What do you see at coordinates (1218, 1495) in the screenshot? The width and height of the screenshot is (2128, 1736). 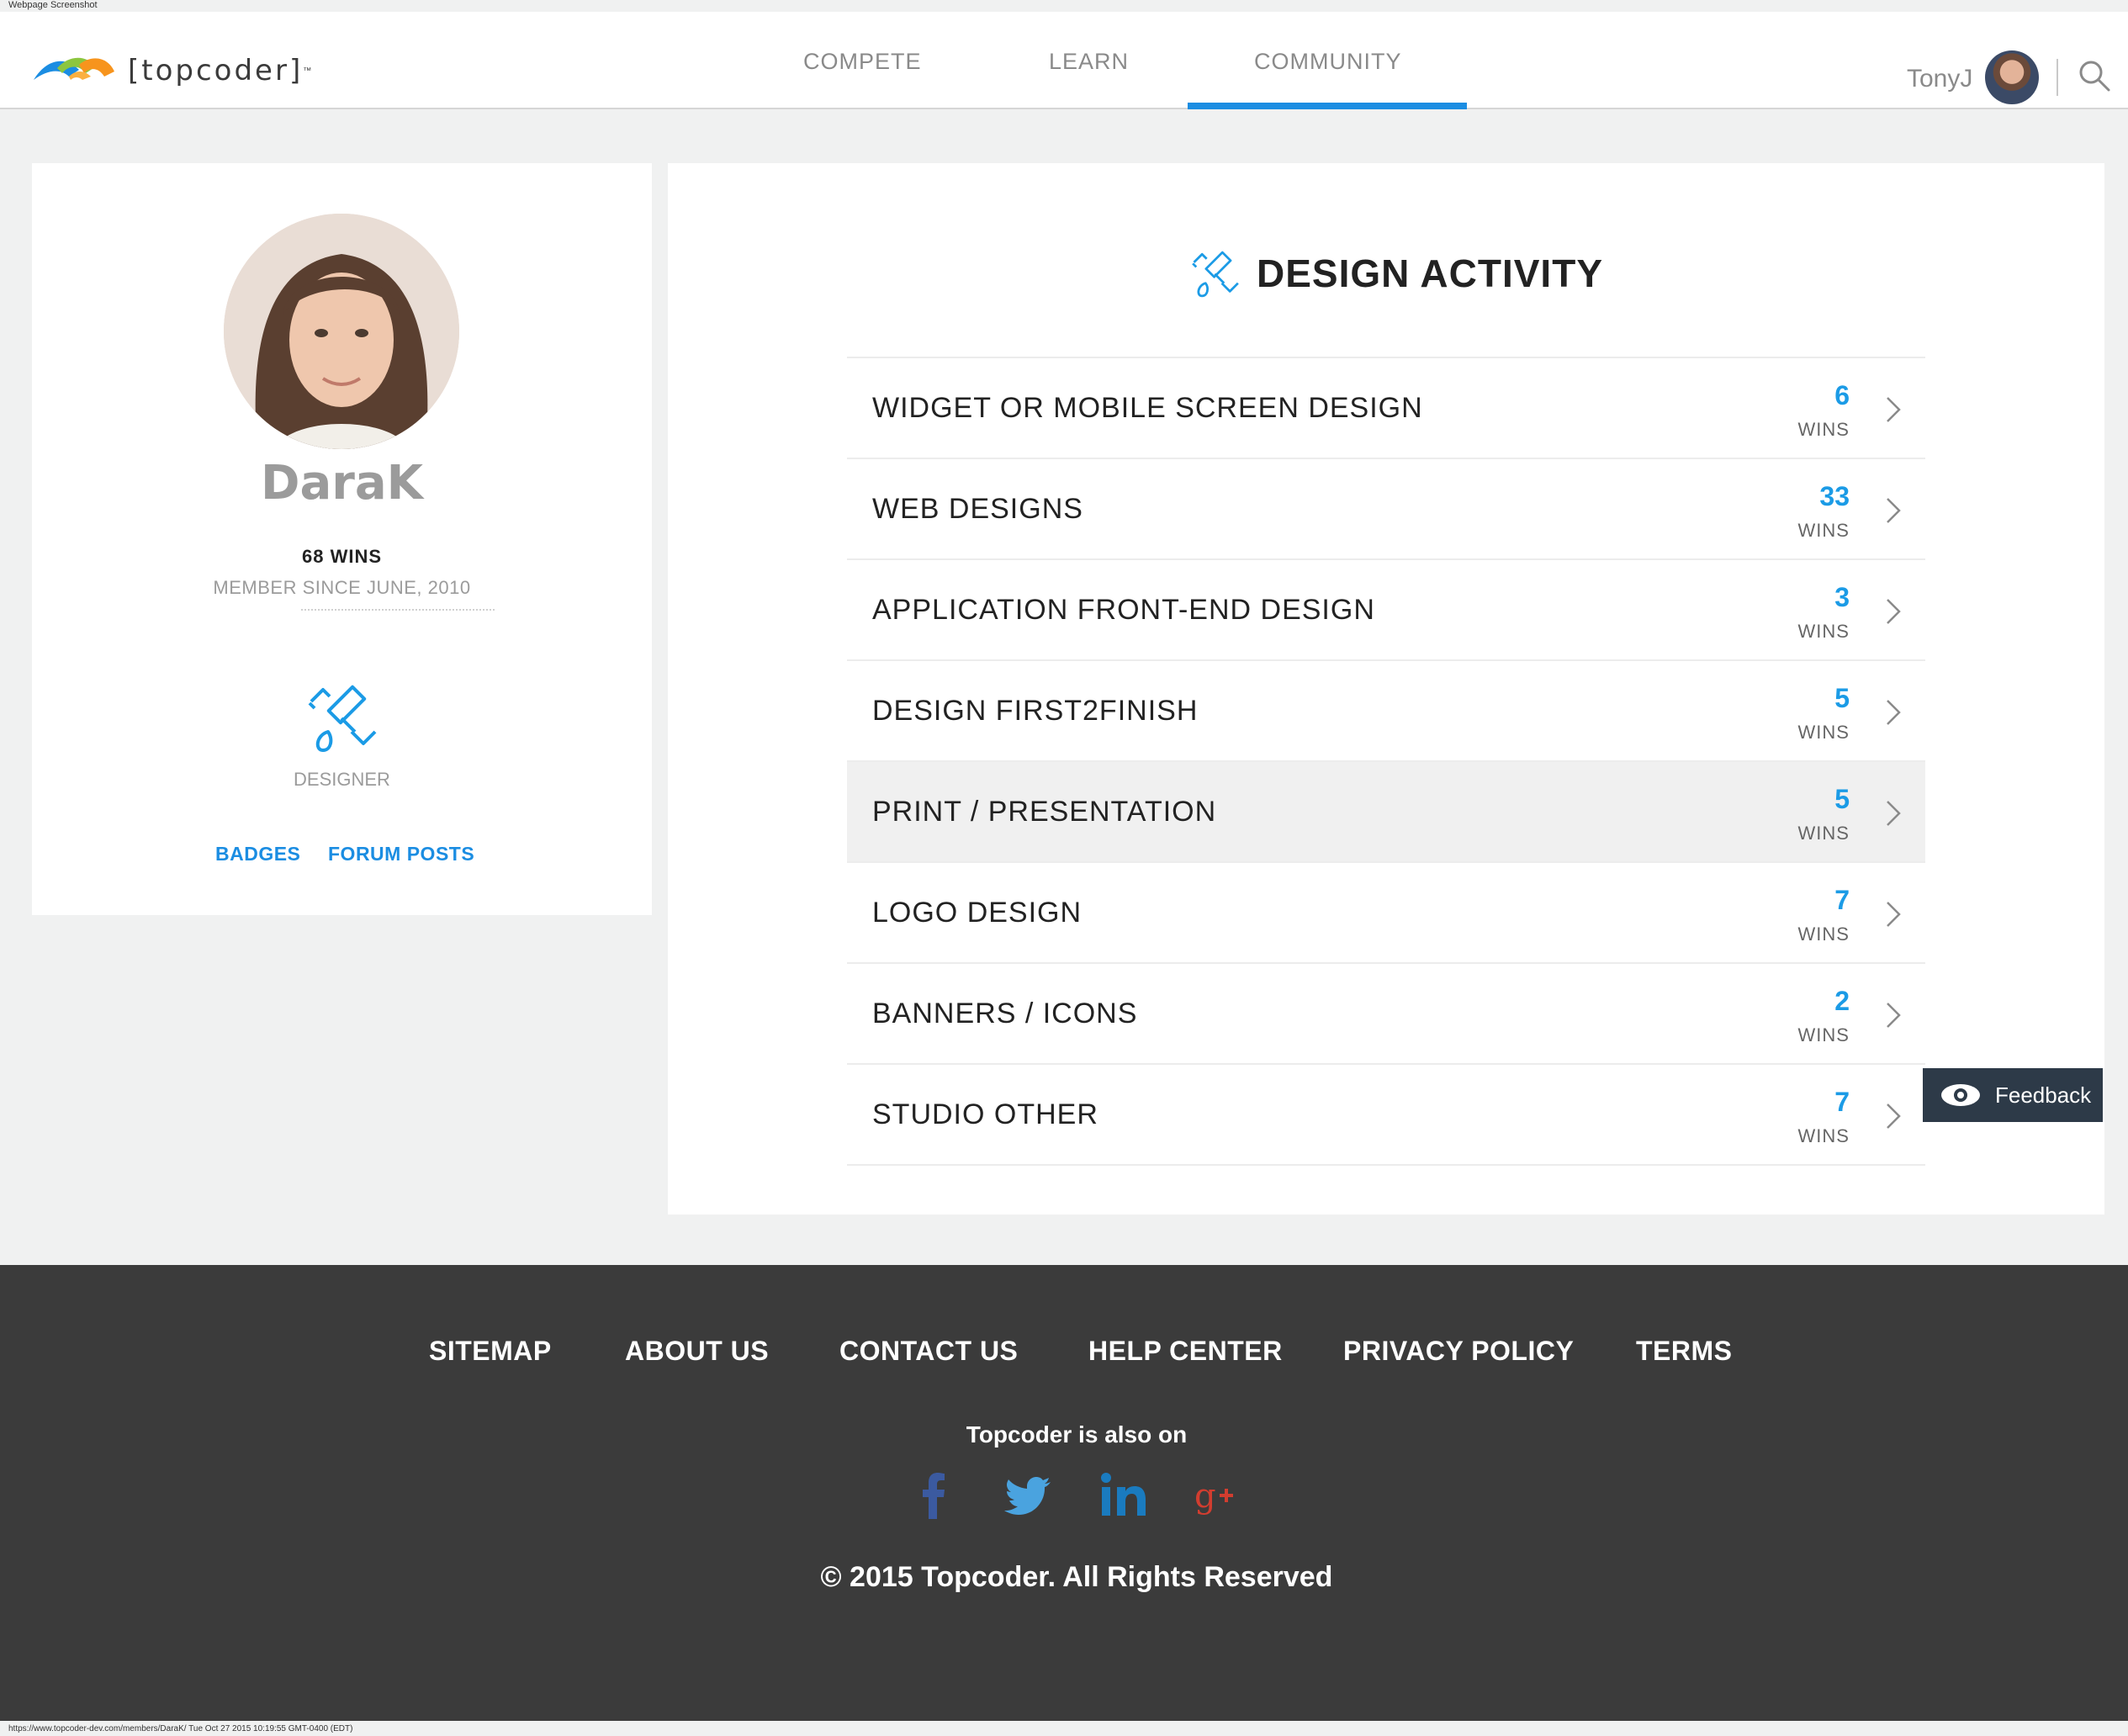 I see `google-plus-icon: g` at bounding box center [1218, 1495].